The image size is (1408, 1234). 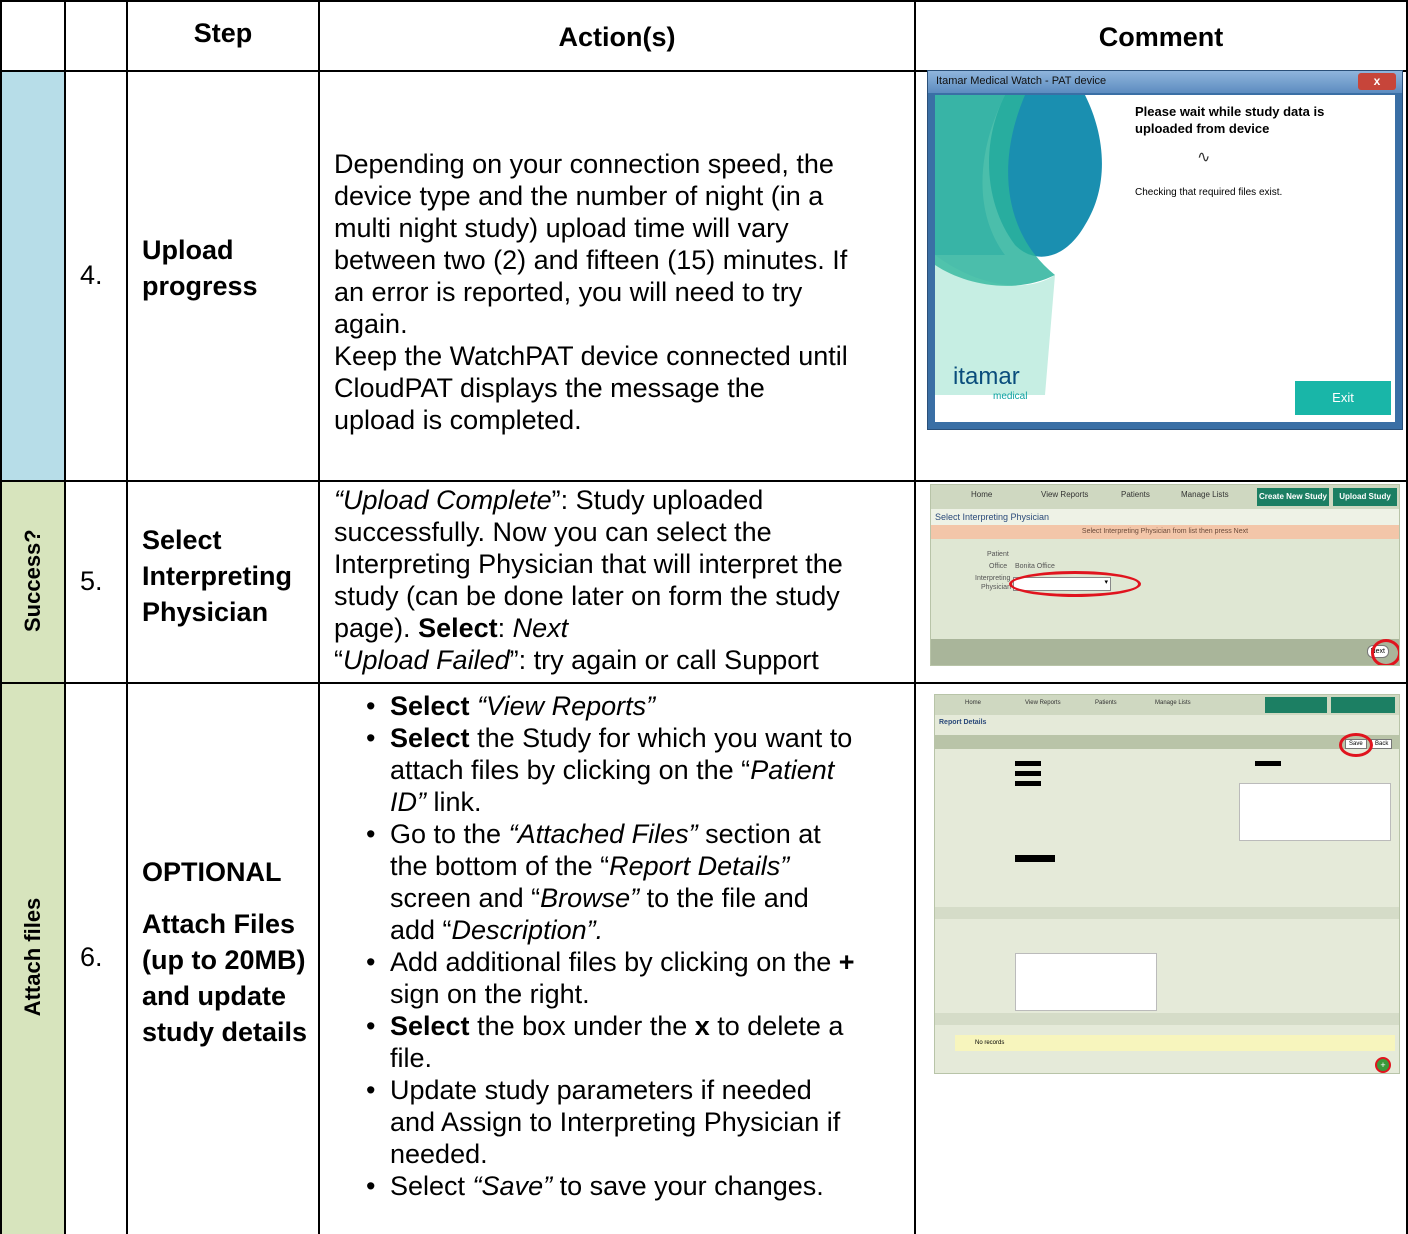 I want to click on highlight-physician-select, so click(x=1075, y=584).